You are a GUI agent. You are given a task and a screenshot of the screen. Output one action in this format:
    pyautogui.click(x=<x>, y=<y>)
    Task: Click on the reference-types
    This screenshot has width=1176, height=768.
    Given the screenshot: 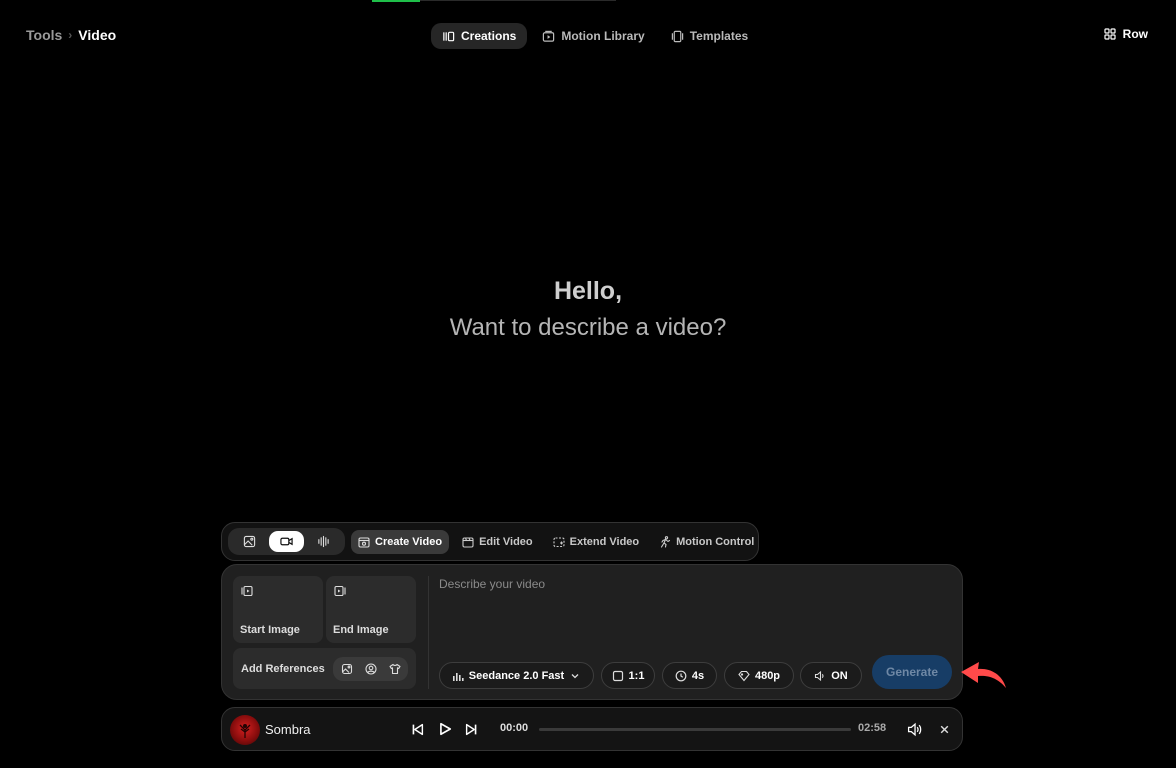 What is the action you would take?
    pyautogui.click(x=370, y=668)
    